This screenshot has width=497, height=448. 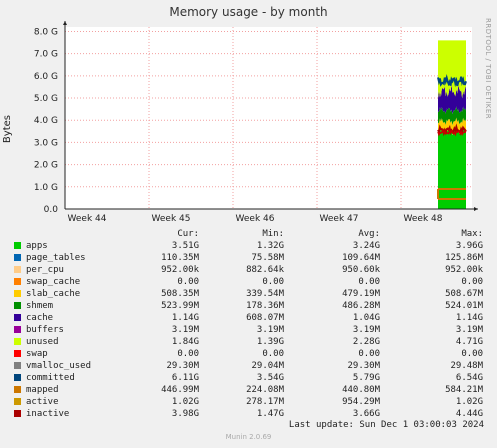 I want to click on x-tick-label: Week 46, so click(x=255, y=219).